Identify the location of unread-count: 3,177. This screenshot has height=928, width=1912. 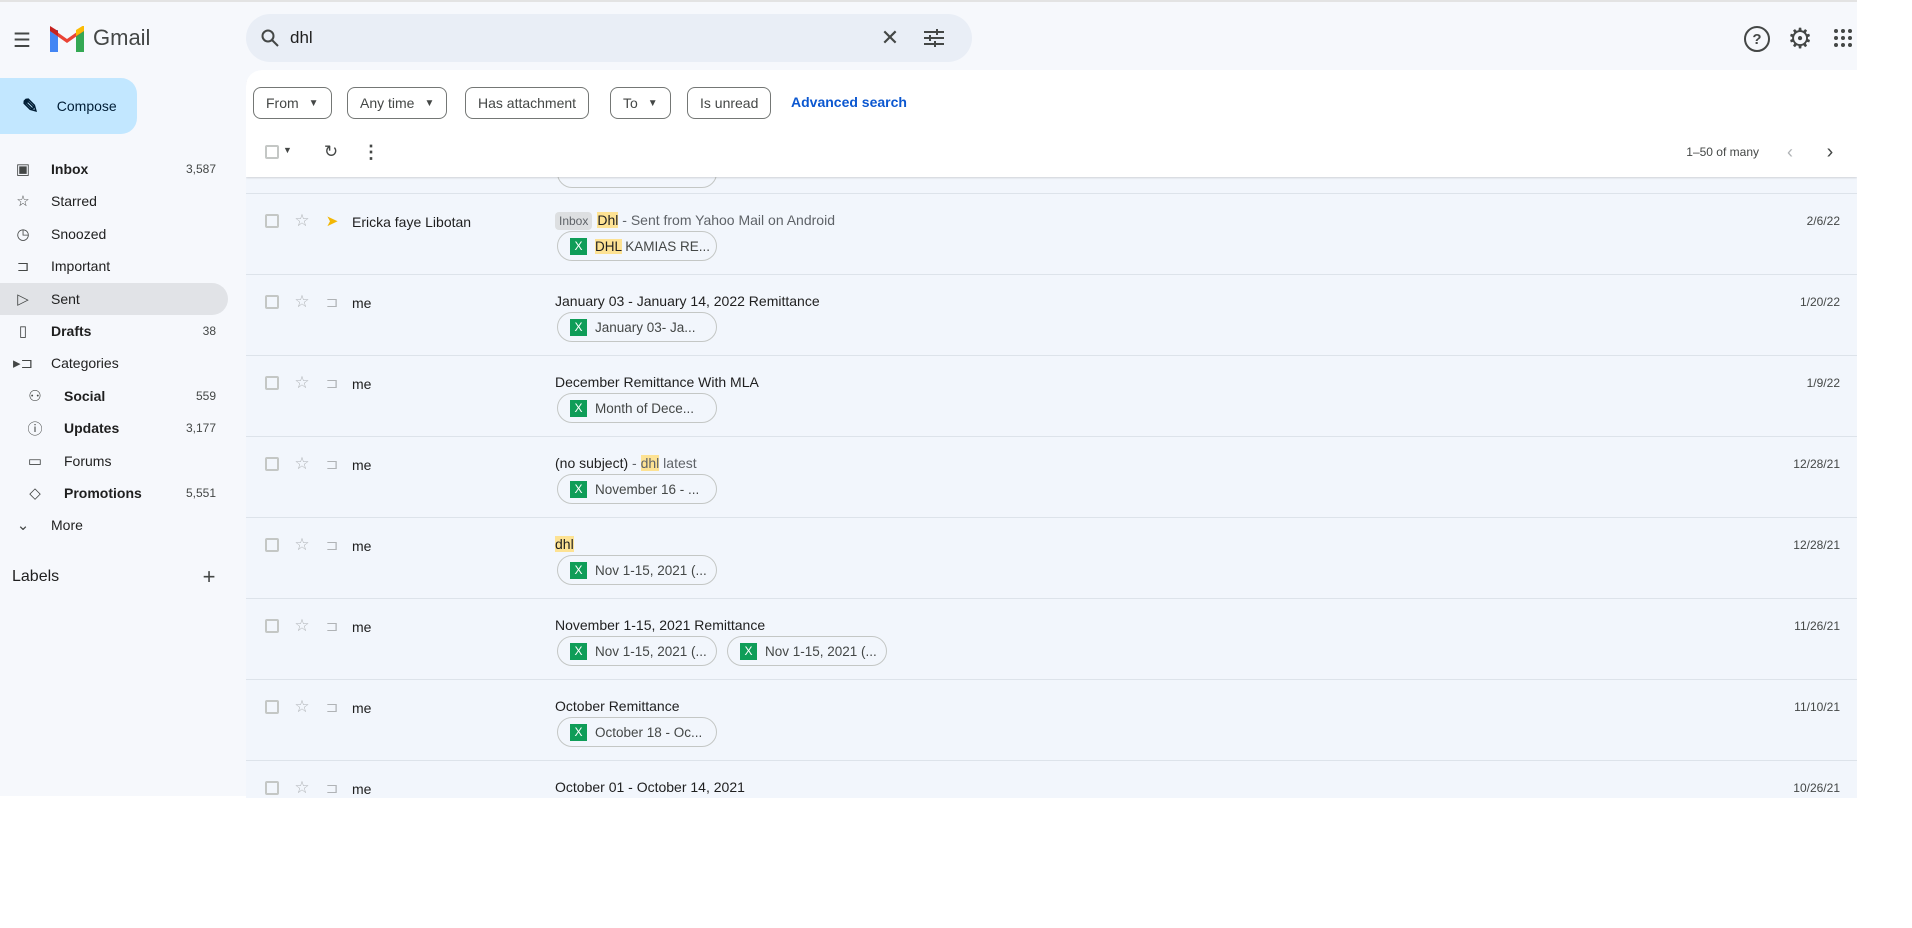
(200, 428).